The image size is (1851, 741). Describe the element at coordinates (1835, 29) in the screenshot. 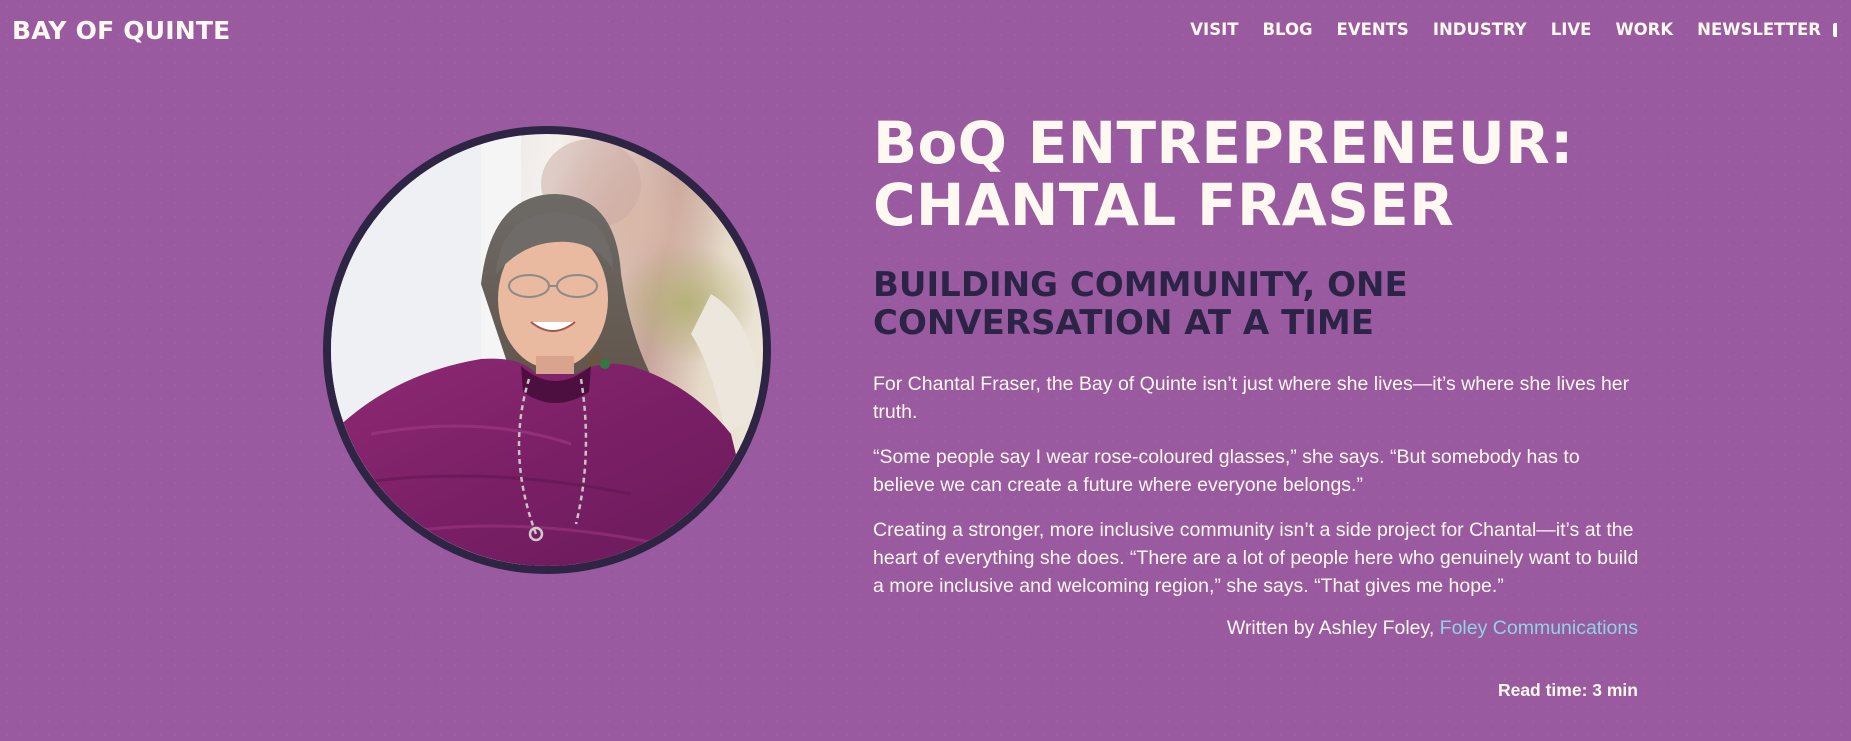

I see `nav-overflow-edge` at that location.